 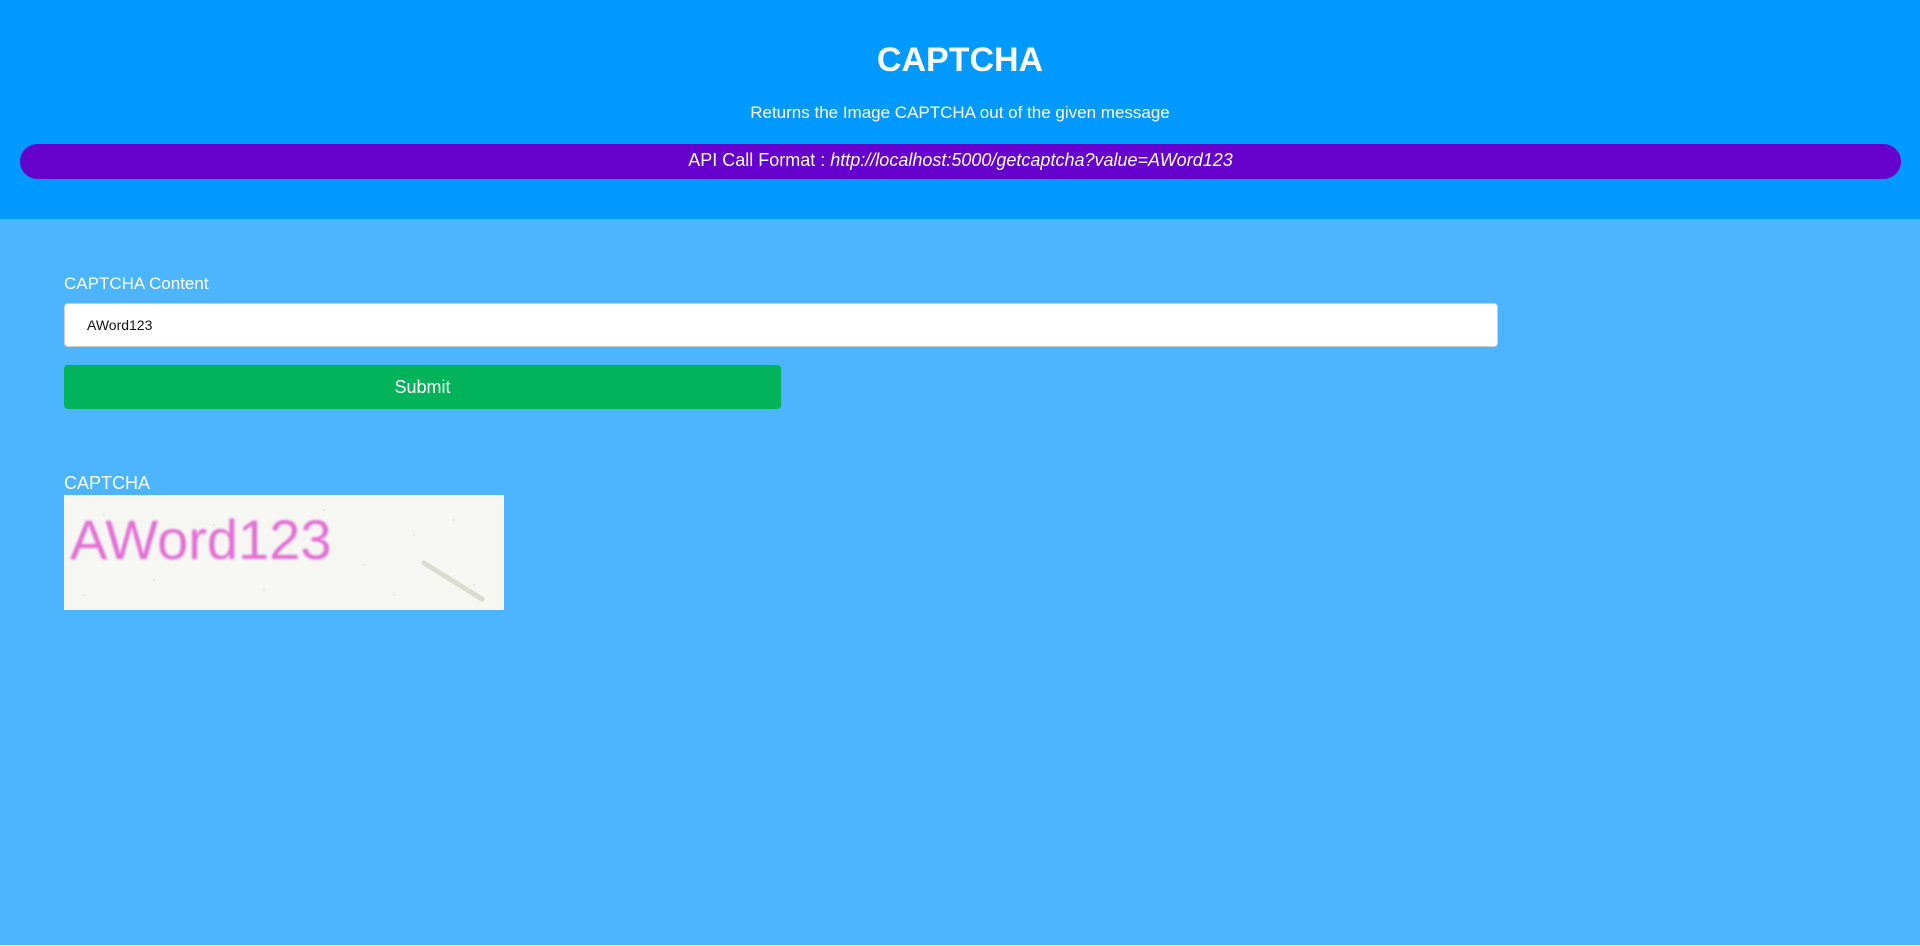 I want to click on captcha-content-input, so click(x=781, y=325).